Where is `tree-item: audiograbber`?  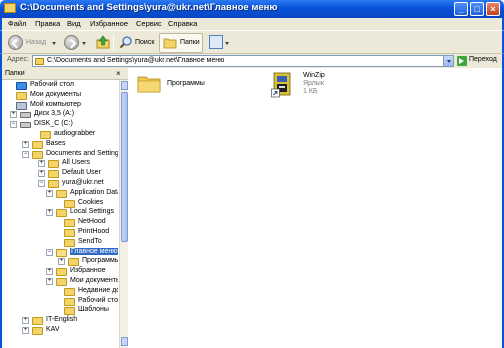
tree-item: audiograbber is located at coordinates (60, 135).